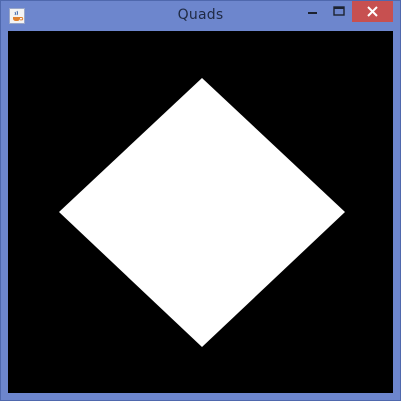 Image resolution: width=401 pixels, height=401 pixels. I want to click on minimize-button, so click(312, 11).